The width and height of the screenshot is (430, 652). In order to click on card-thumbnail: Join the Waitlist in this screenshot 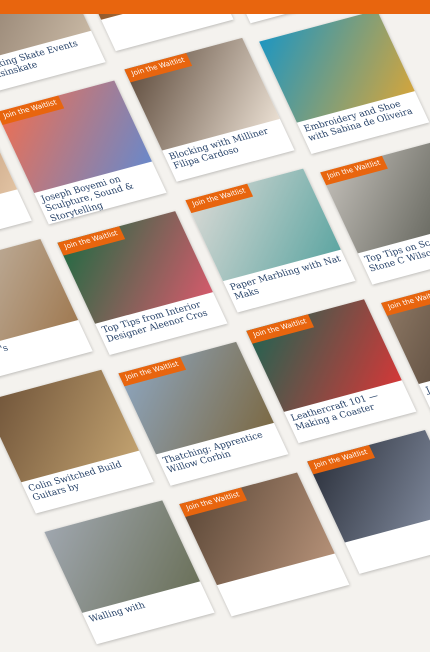, I will do `click(375, 197)`.